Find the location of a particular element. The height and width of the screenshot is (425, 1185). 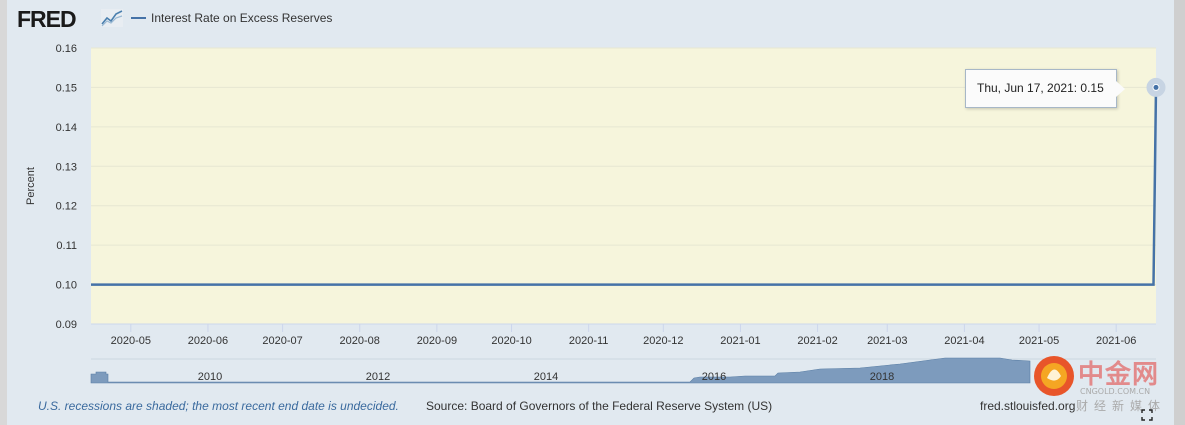

y-tick-label: 0.10 is located at coordinates (66, 286).